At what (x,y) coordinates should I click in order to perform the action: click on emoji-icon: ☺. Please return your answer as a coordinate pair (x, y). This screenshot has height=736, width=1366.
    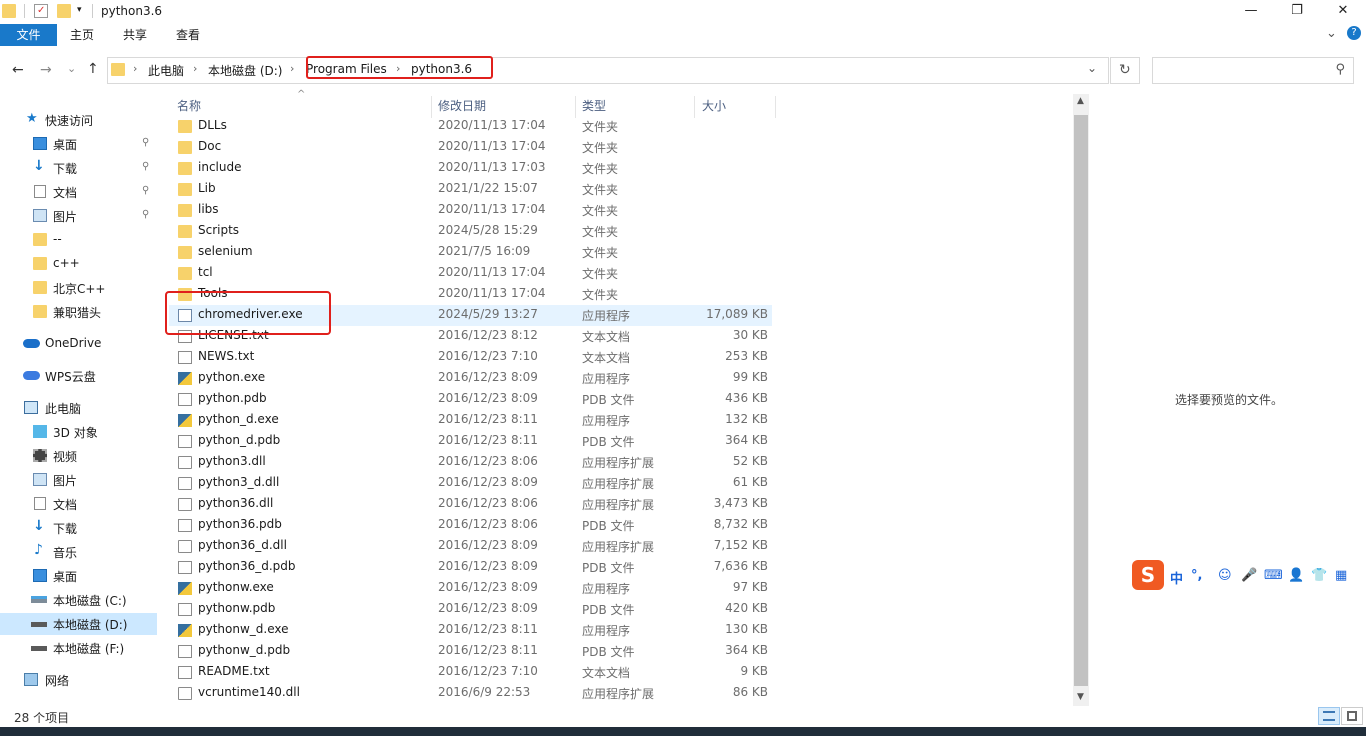
    Looking at the image, I should click on (1225, 575).